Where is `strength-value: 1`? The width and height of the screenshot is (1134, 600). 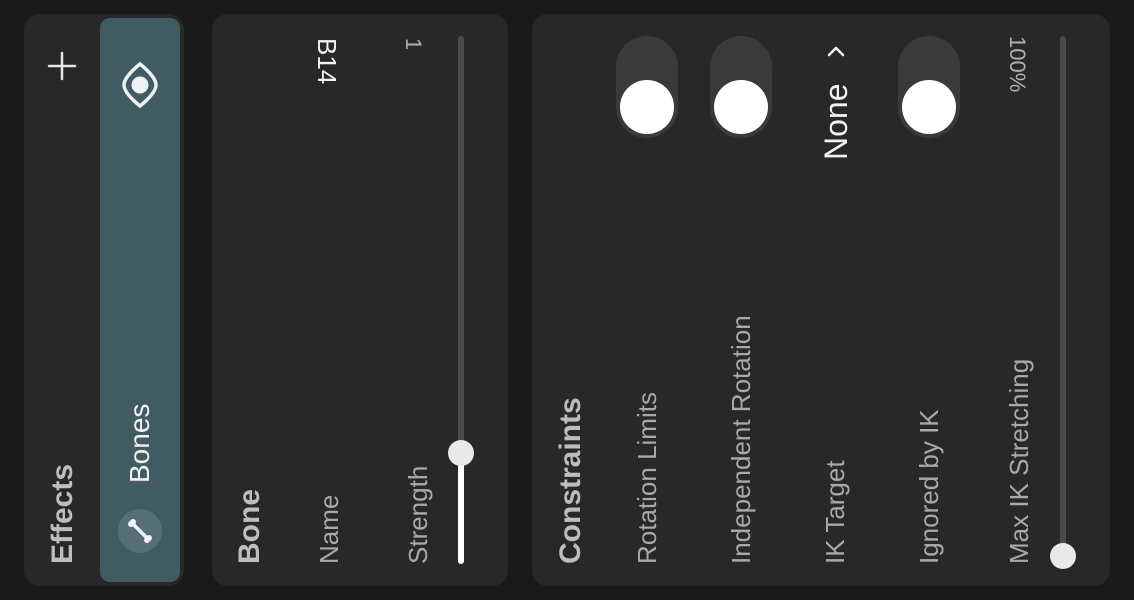 strength-value: 1 is located at coordinates (413, 44).